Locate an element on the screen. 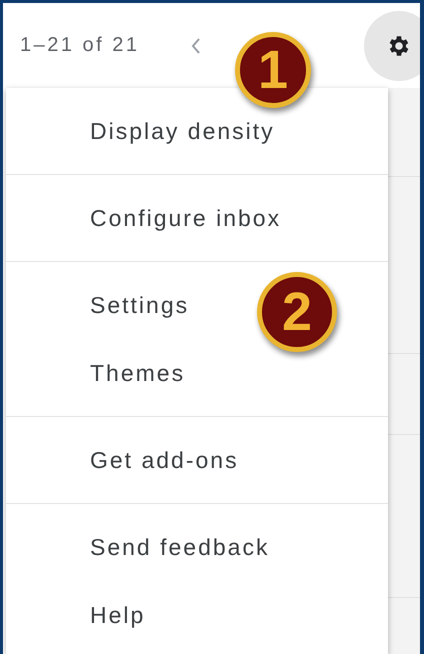 The height and width of the screenshot is (654, 424). menu-item: Help is located at coordinates (82, 615).